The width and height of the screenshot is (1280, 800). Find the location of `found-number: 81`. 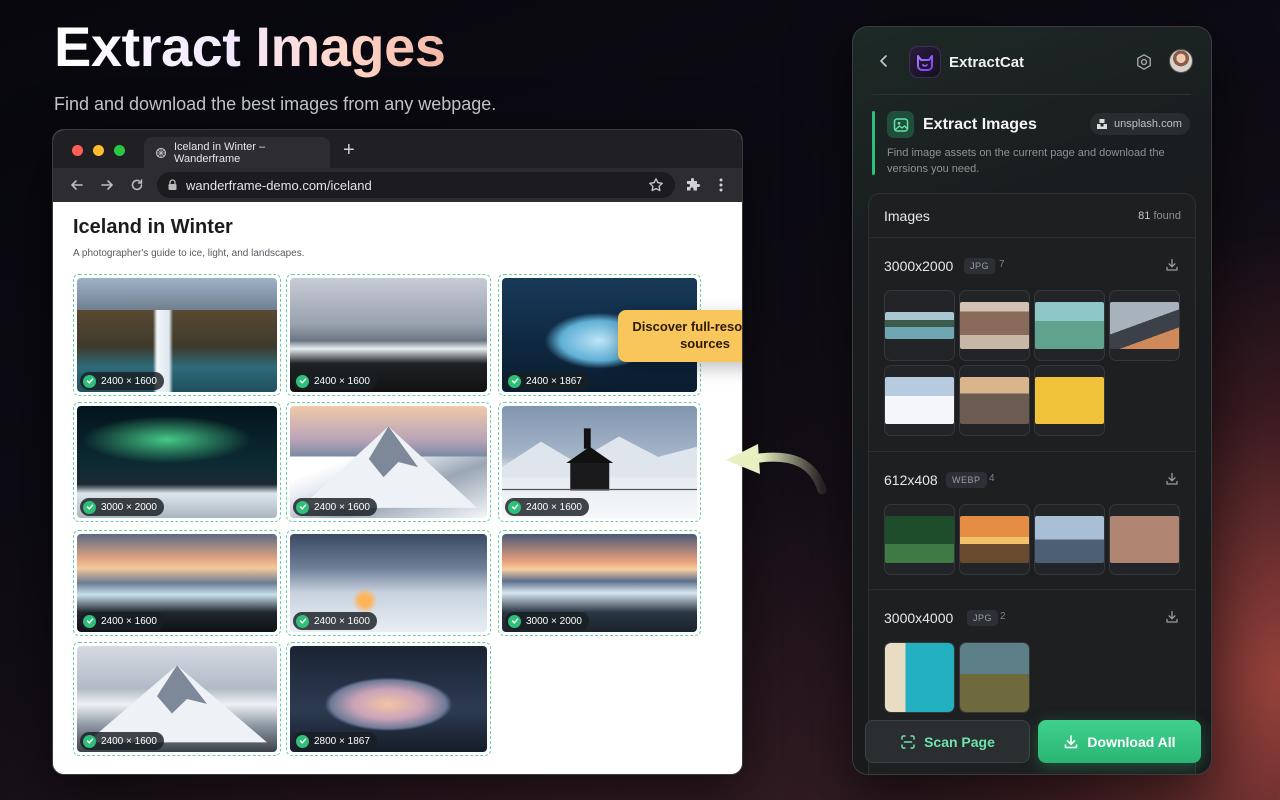

found-number: 81 is located at coordinates (1144, 216).